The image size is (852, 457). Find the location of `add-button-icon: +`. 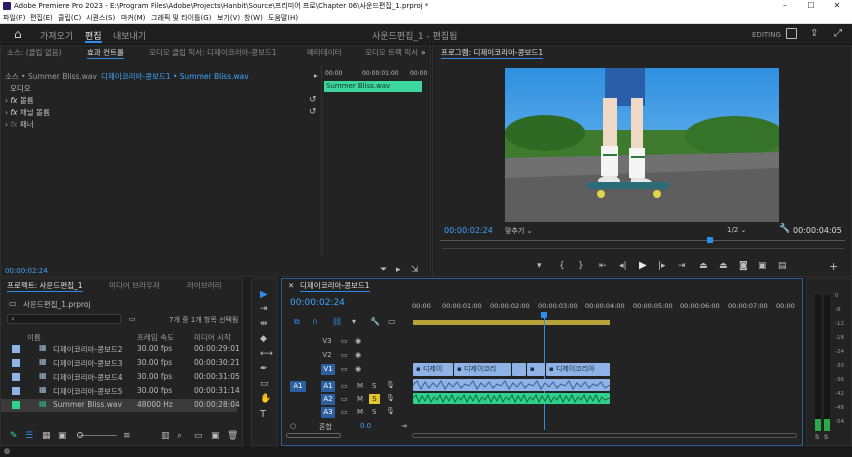

add-button-icon: + is located at coordinates (833, 266).